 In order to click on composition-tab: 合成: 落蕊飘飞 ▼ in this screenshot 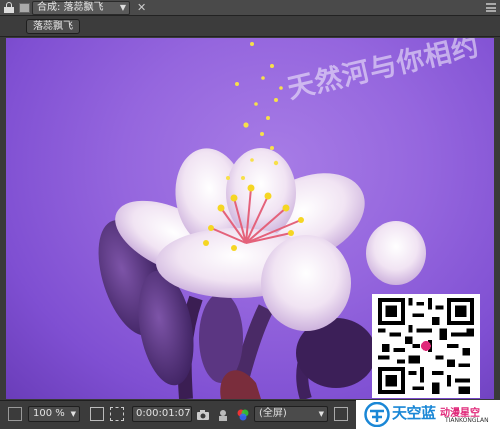, I will do `click(81, 8)`.